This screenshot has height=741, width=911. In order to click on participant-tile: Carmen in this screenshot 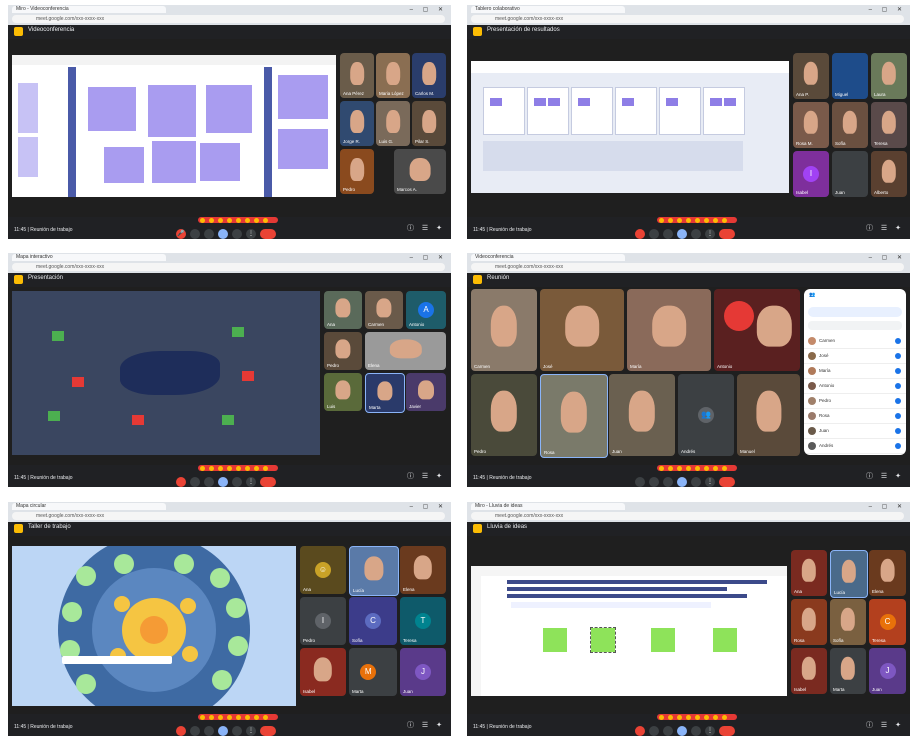, I will do `click(384, 310)`.